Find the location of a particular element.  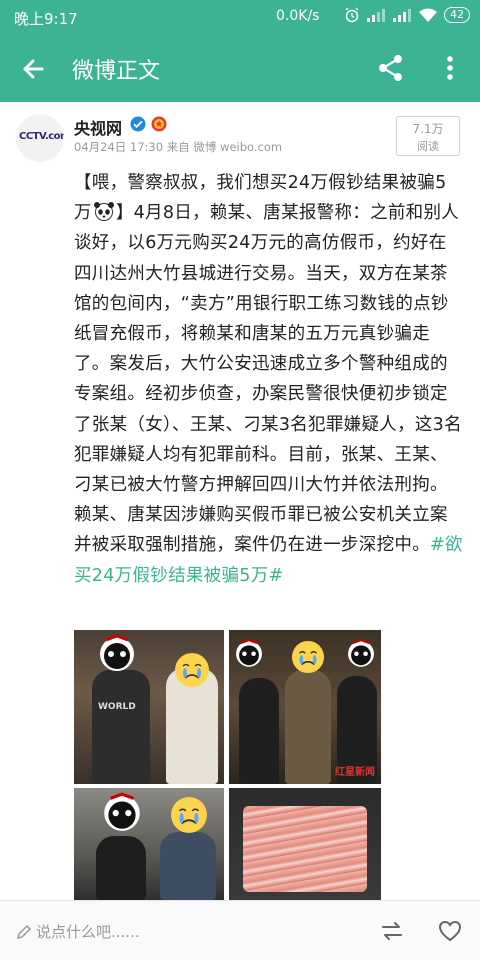

status-time: 晚上9:17 is located at coordinates (46, 19).